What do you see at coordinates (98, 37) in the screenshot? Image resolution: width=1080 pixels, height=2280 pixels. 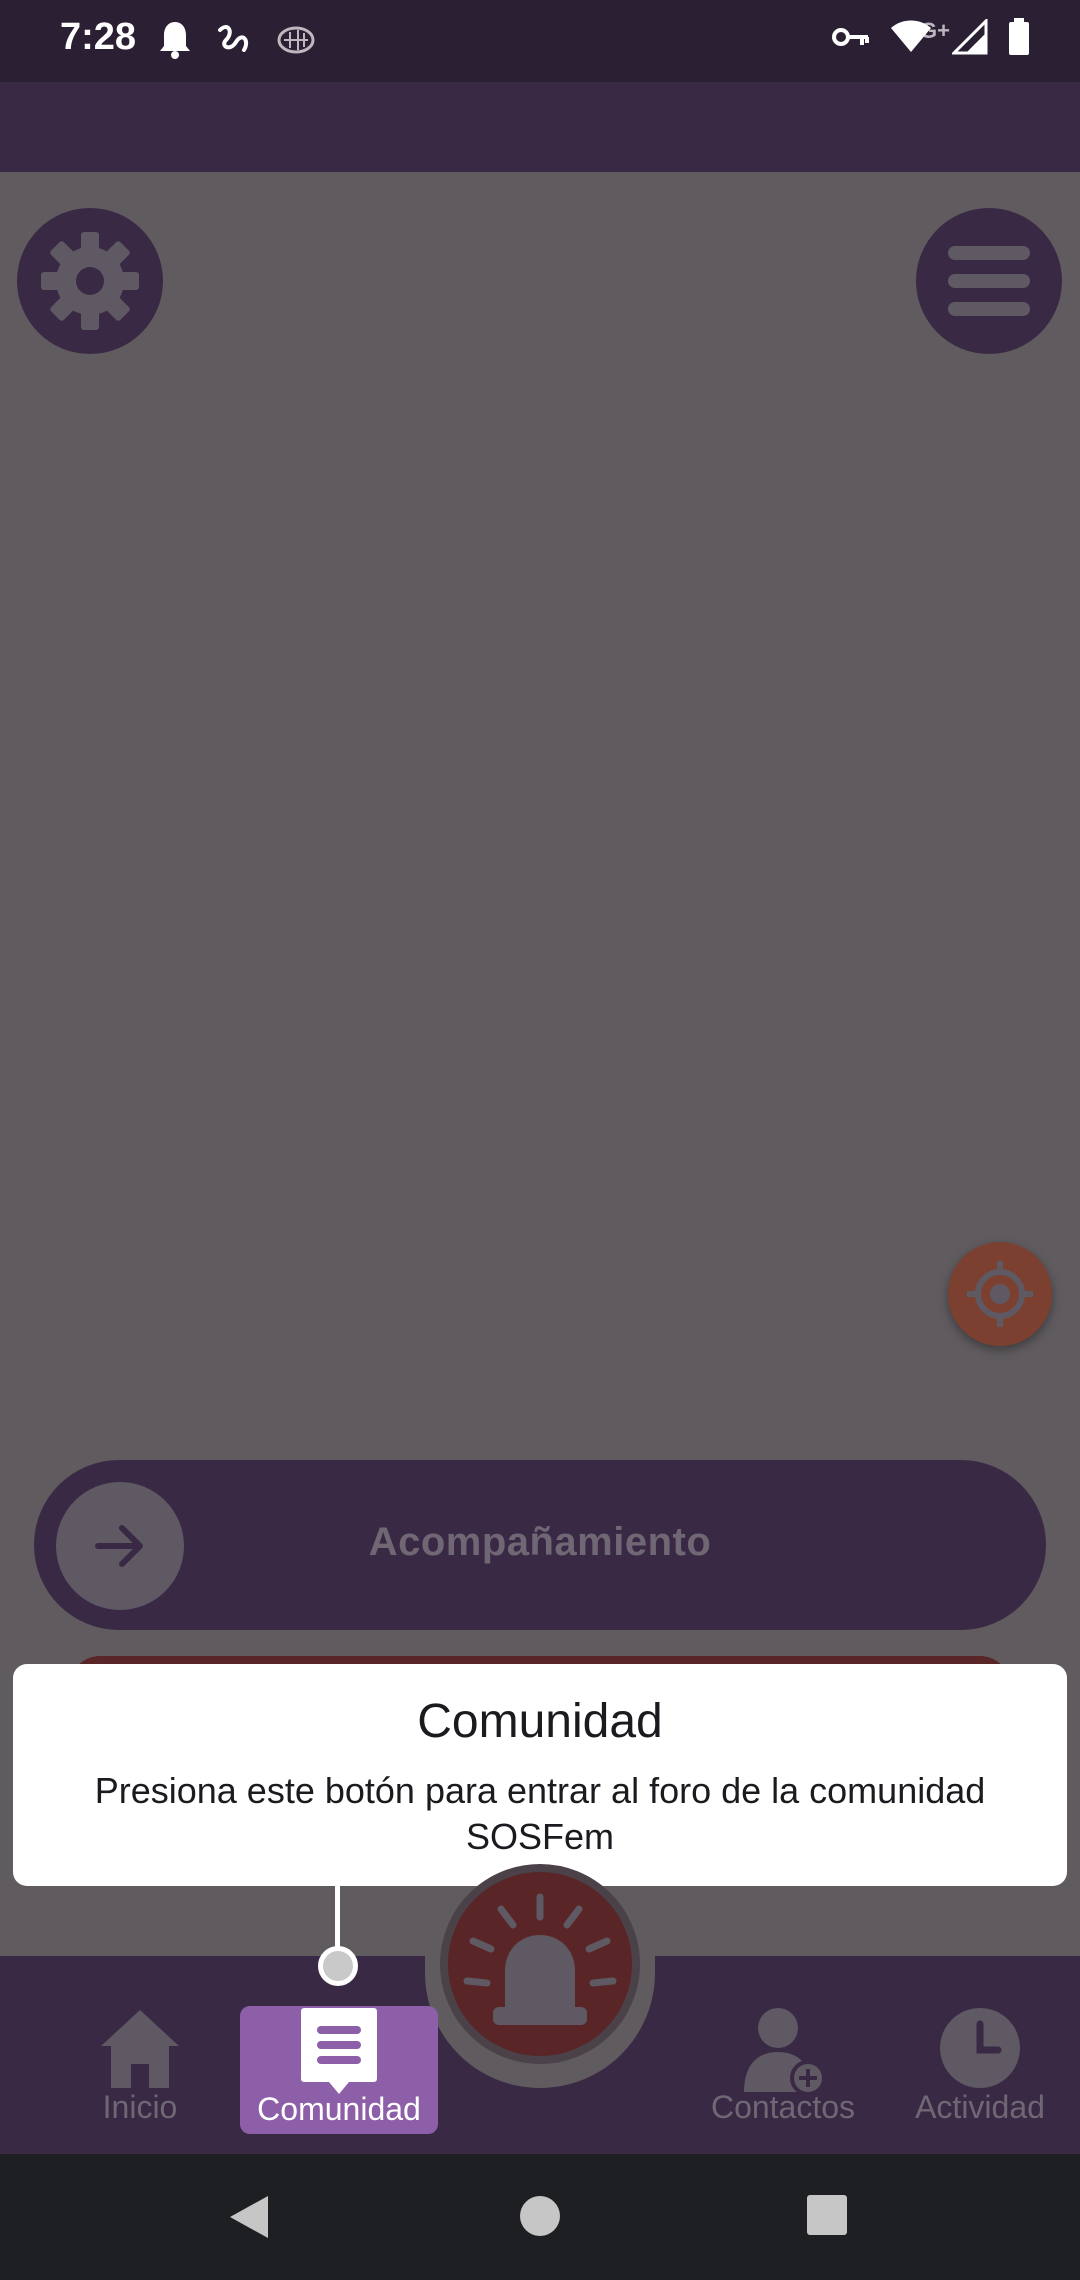 I see `status-time: 7:28` at bounding box center [98, 37].